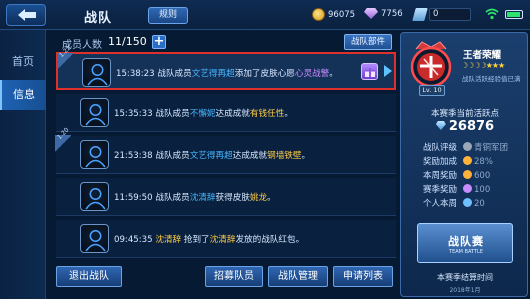  I want to click on stat-row-weekly: 本周奖励 600, so click(457, 175).